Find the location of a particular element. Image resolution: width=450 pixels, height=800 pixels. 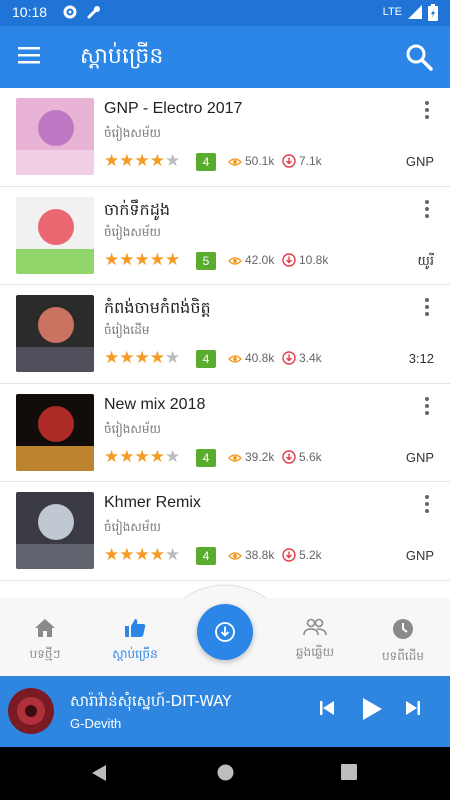

song-tag: 3:12 is located at coordinates (421, 358).